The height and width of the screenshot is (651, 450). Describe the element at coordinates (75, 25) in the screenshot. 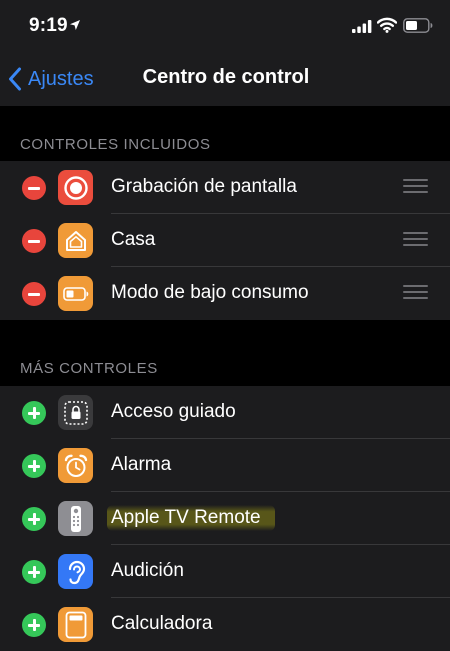

I see `location-arrow-icon` at that location.